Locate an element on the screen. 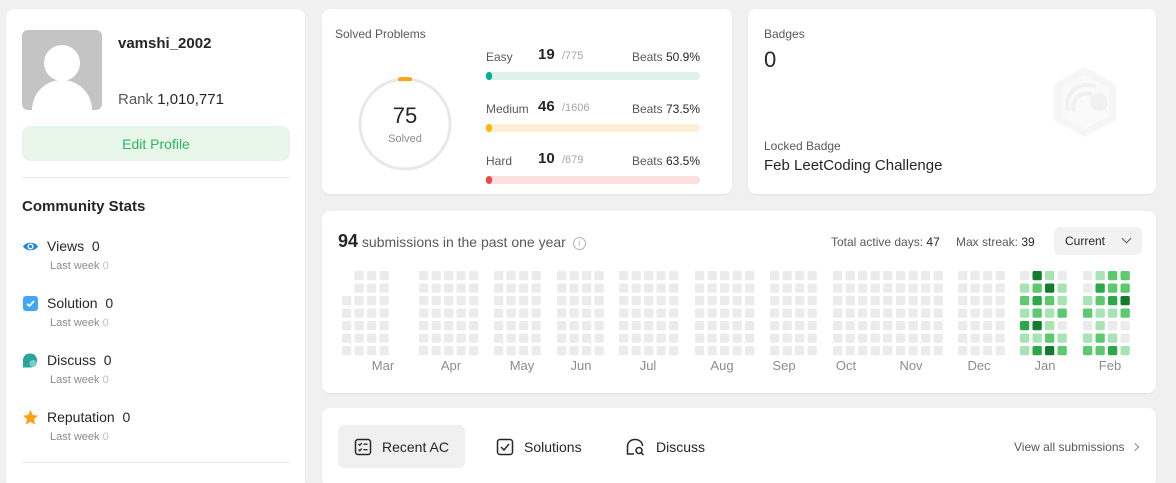  view-all-submissions-link: View all submissions is located at coordinates (1076, 447).